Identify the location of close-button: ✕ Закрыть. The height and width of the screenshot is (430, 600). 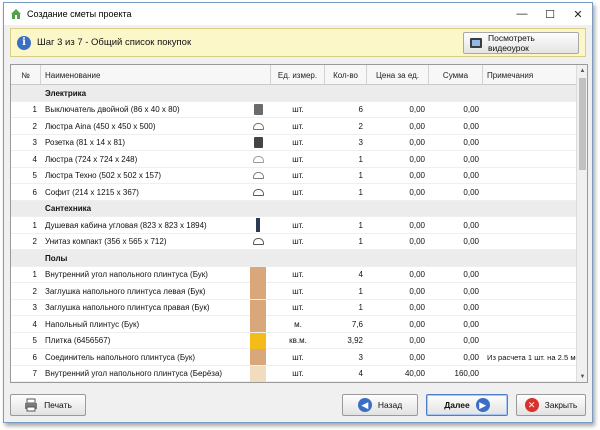
(551, 405).